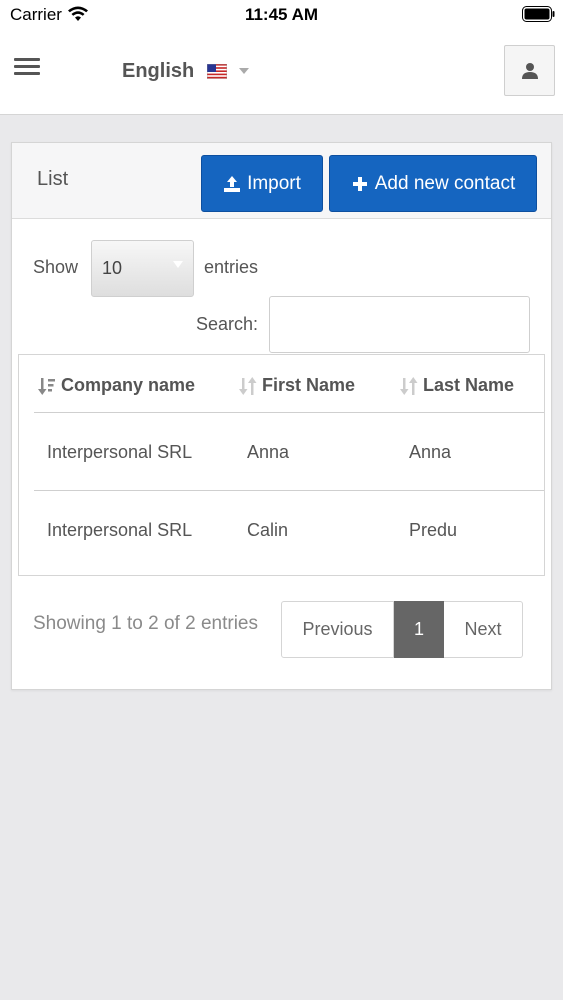 The height and width of the screenshot is (1000, 563). What do you see at coordinates (232, 183) in the screenshot?
I see `upload-icon` at bounding box center [232, 183].